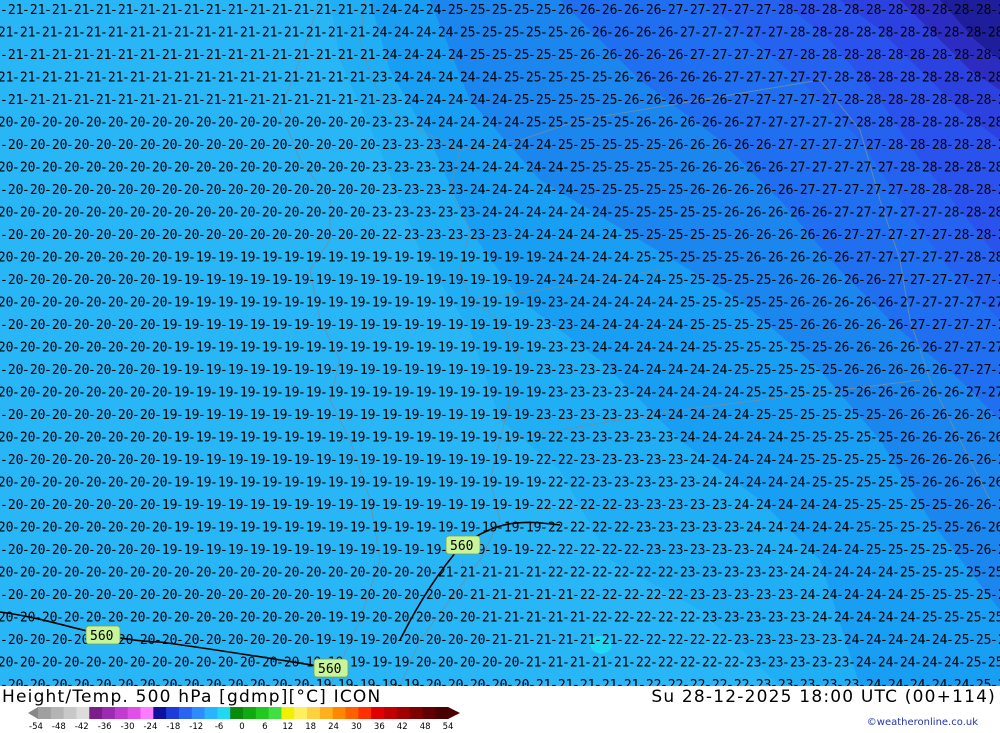  Describe the element at coordinates (58, 727) in the screenshot. I see `scale-tick-label: -48` at that location.